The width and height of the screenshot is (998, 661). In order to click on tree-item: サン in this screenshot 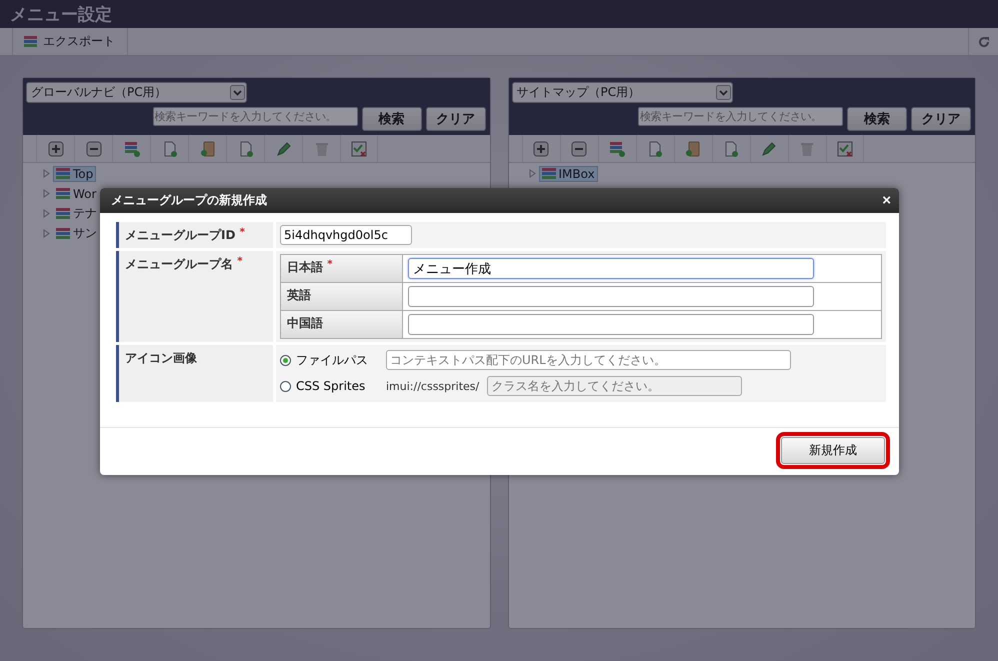, I will do `click(76, 233)`.